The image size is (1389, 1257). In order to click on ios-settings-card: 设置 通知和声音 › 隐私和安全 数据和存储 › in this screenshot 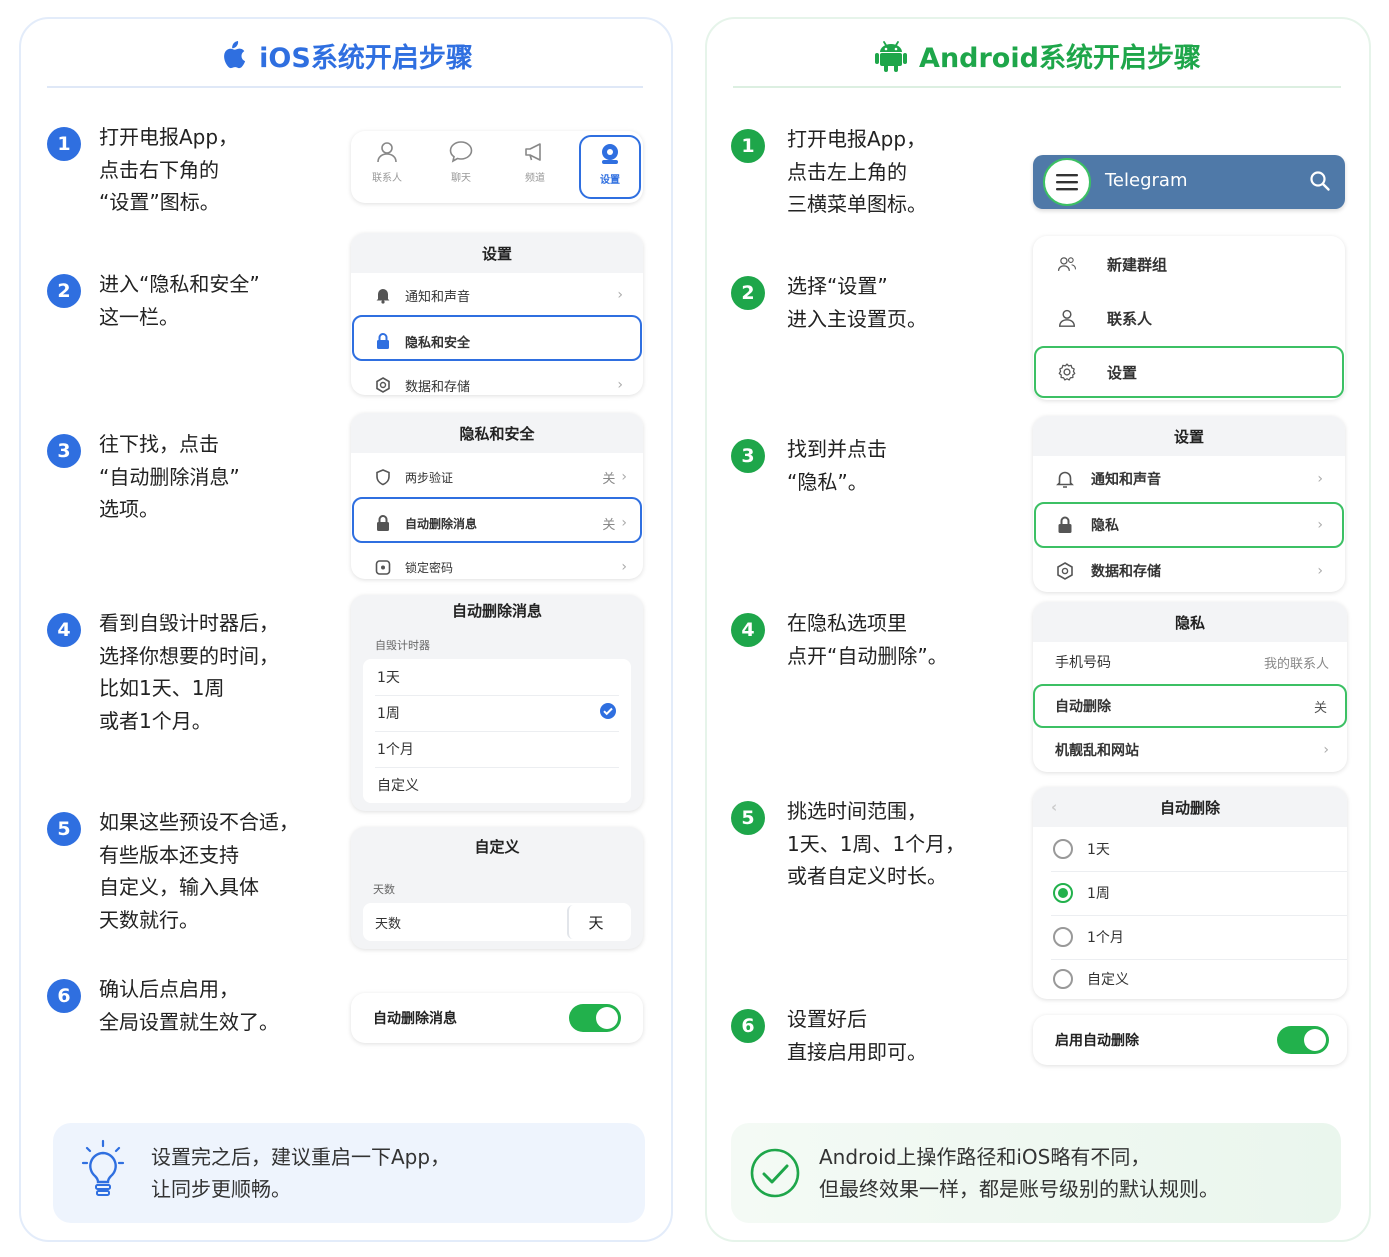, I will do `click(497, 314)`.